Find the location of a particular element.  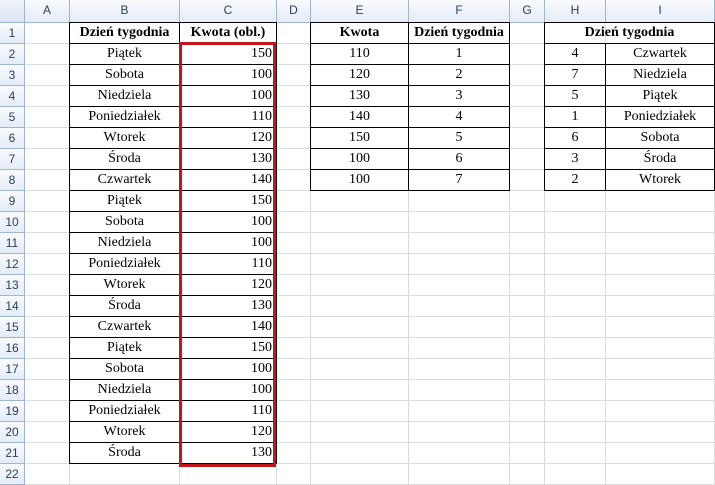

row-header-2: 2 is located at coordinates (12, 54).